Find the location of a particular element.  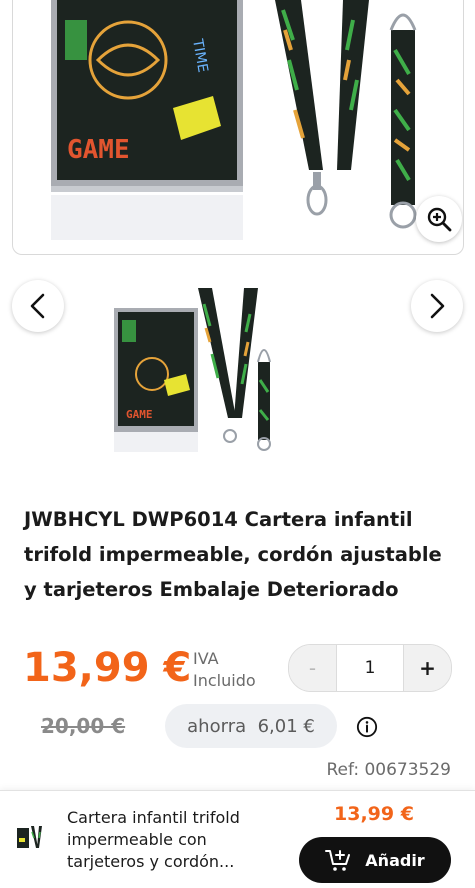

zoom-in-icon is located at coordinates (439, 219).